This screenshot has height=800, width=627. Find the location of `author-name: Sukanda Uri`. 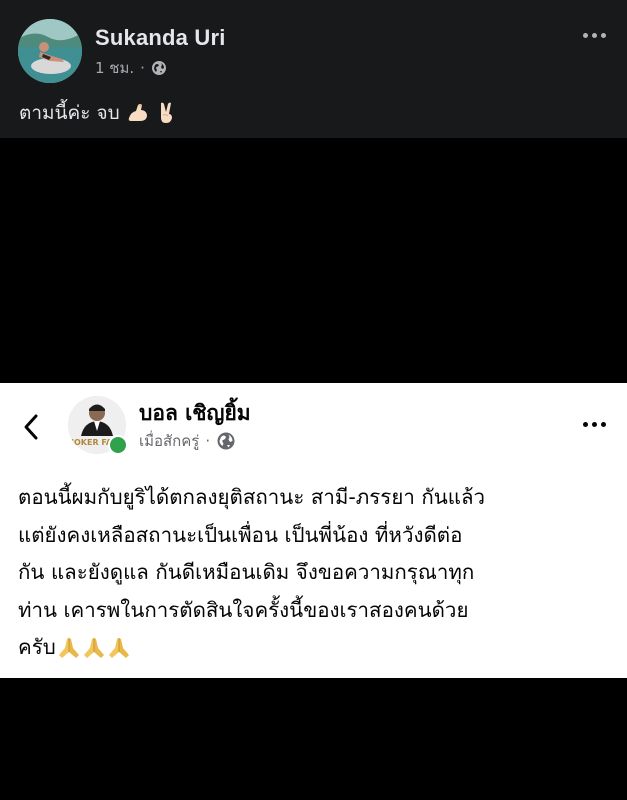

author-name: Sukanda Uri is located at coordinates (160, 38).